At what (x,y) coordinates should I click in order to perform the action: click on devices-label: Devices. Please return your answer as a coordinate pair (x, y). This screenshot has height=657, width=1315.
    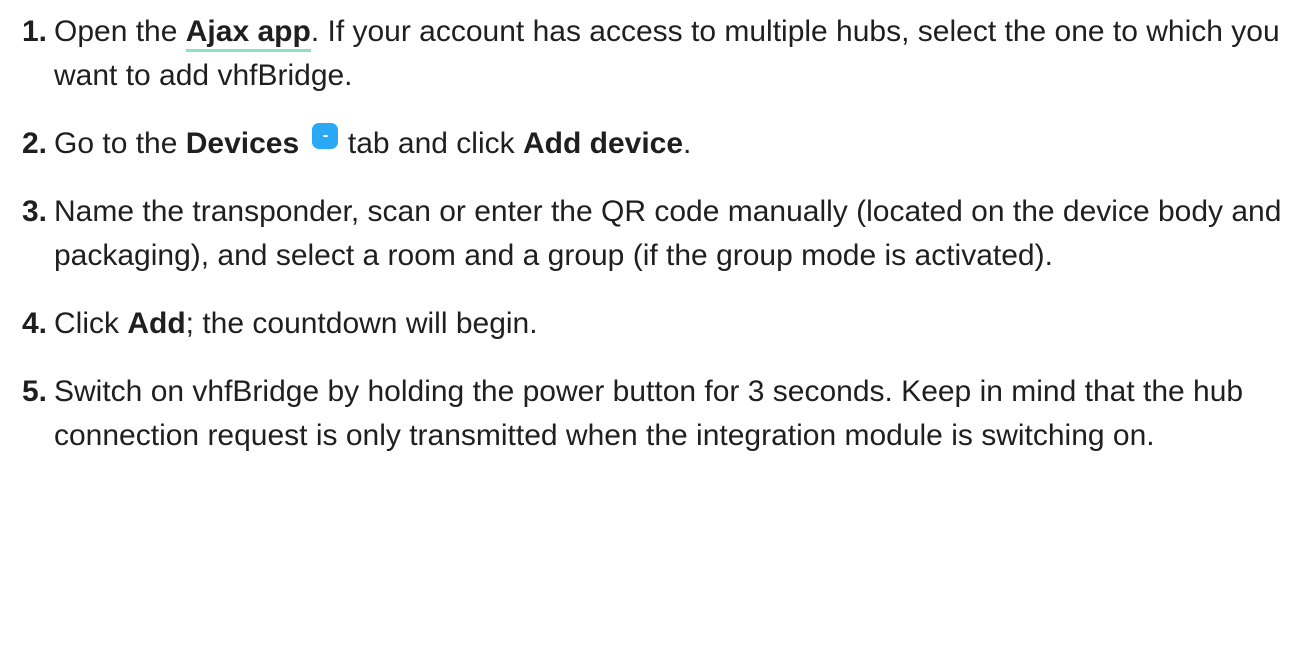
    Looking at the image, I should click on (242, 143).